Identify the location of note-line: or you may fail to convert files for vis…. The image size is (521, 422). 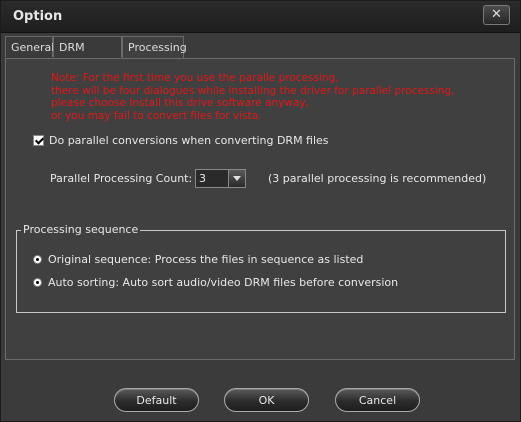
(156, 115).